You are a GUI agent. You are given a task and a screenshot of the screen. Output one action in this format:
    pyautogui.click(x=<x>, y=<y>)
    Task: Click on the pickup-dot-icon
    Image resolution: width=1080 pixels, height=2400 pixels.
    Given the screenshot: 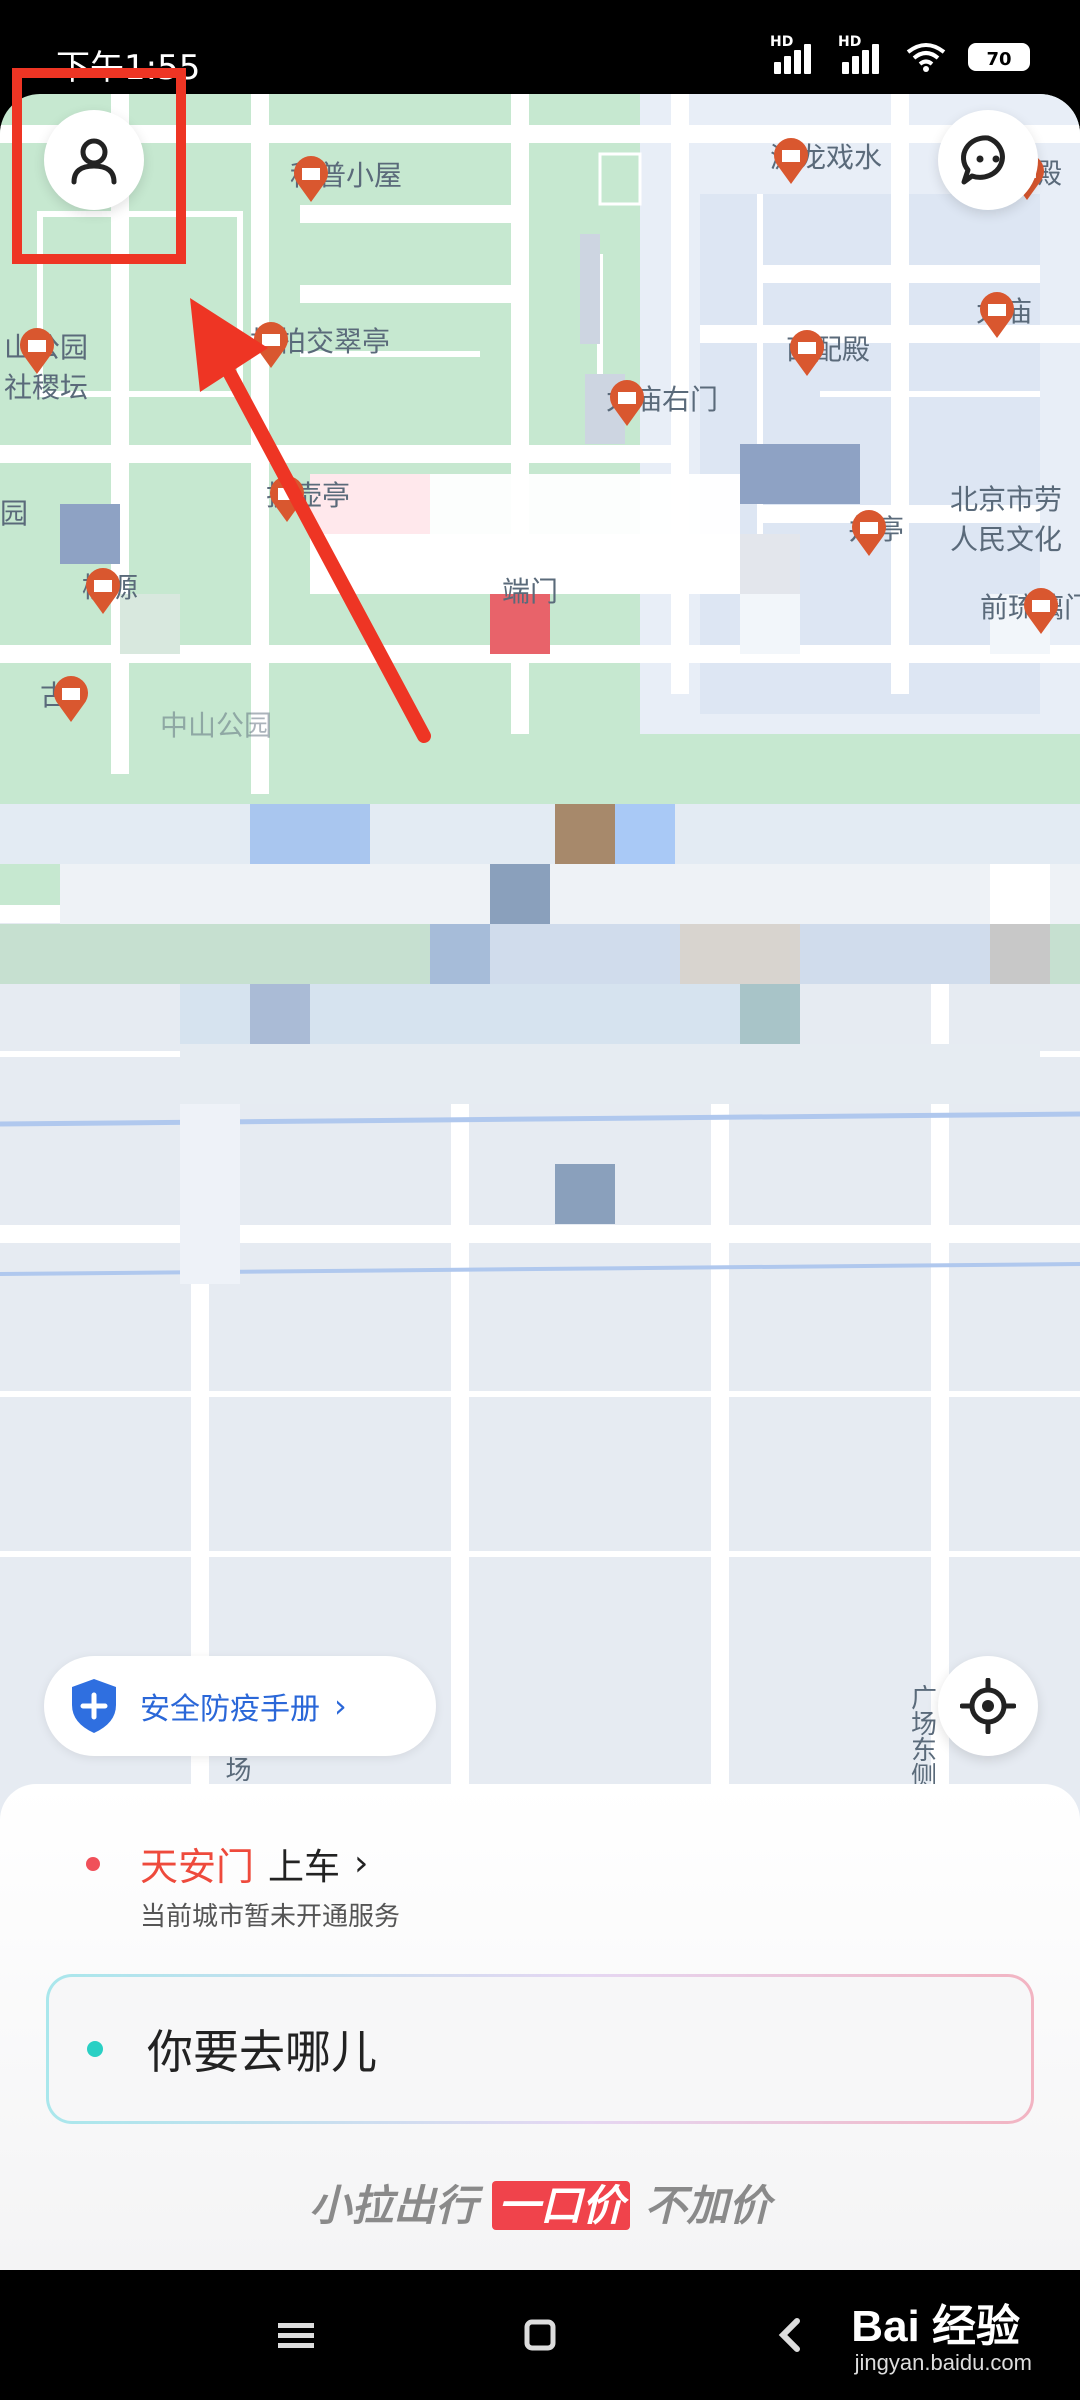 What is the action you would take?
    pyautogui.click(x=93, y=1863)
    